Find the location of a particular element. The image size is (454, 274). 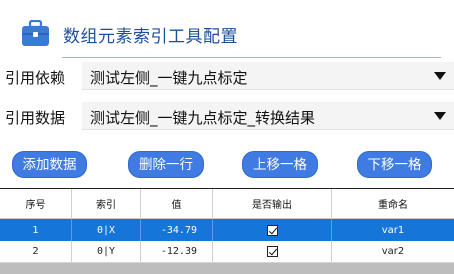

table-row: 2 0|Y -12.39 var2 is located at coordinates (227, 252).